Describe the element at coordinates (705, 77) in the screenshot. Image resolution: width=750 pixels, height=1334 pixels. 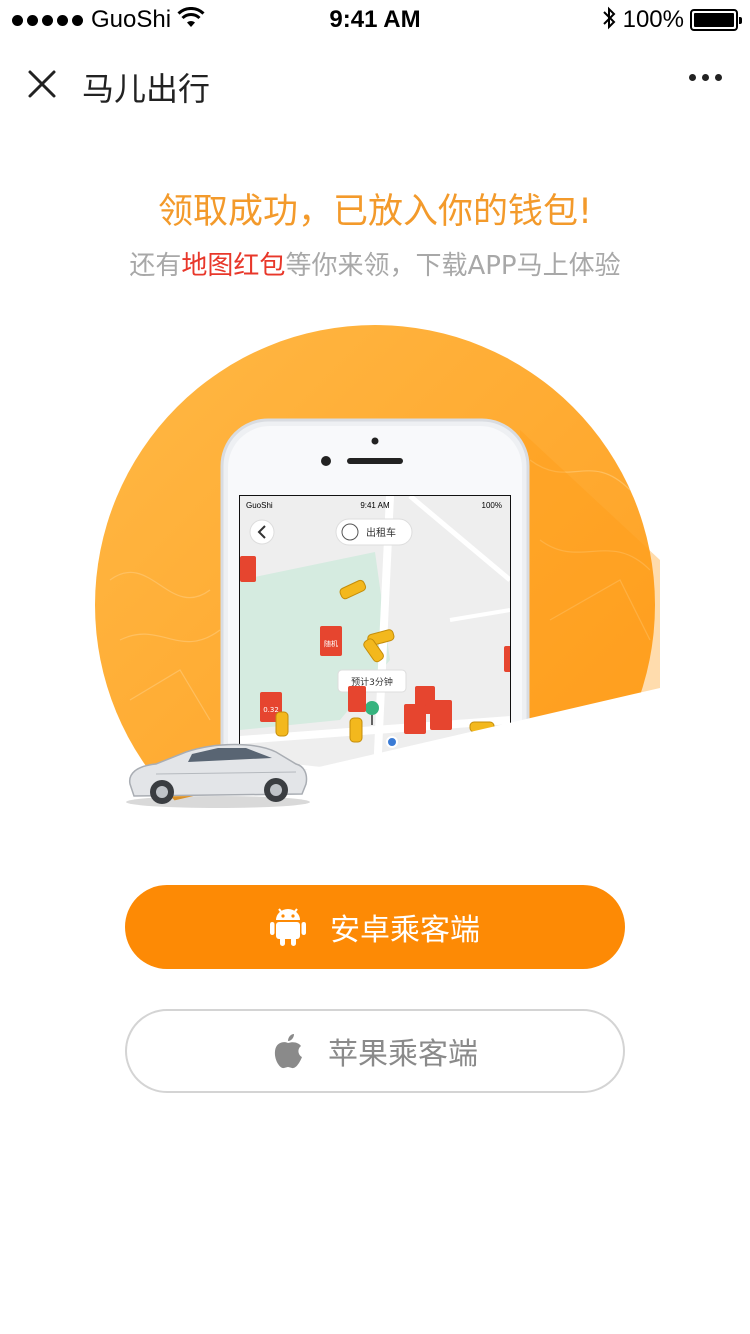
I see `more-button` at that location.